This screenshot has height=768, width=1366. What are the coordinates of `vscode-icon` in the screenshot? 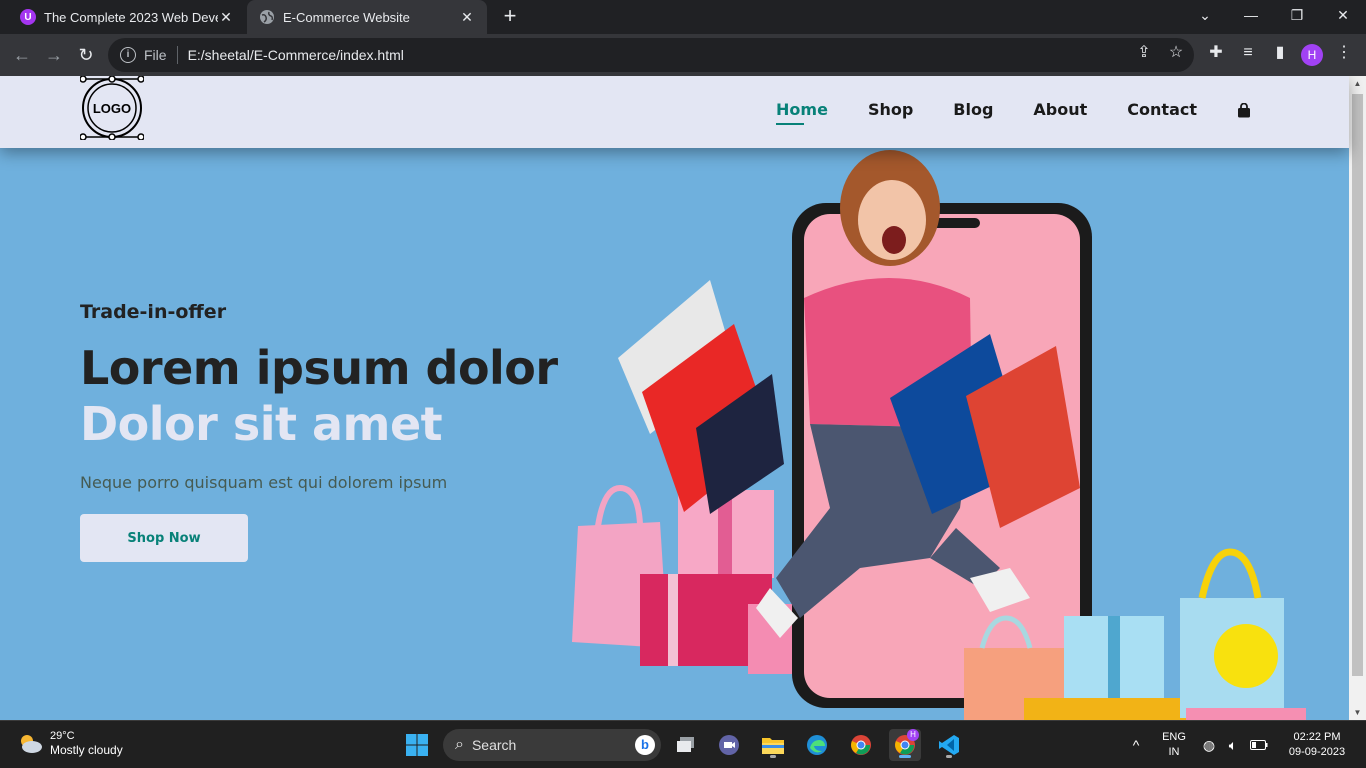 It's located at (949, 745).